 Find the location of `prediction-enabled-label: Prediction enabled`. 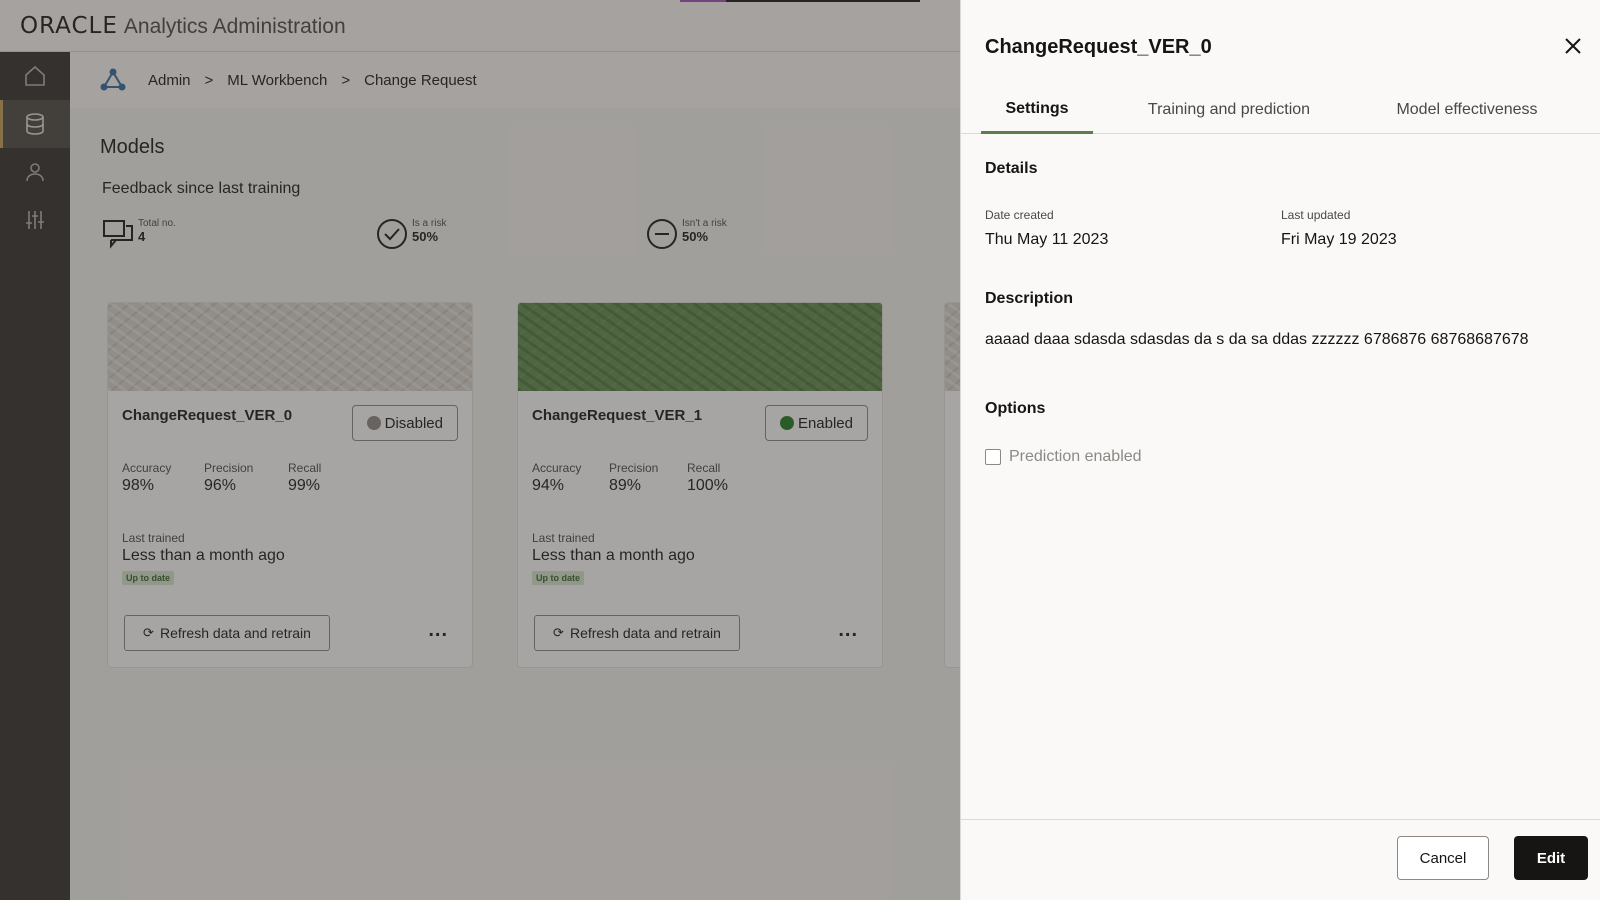

prediction-enabled-label: Prediction enabled is located at coordinates (1075, 456).